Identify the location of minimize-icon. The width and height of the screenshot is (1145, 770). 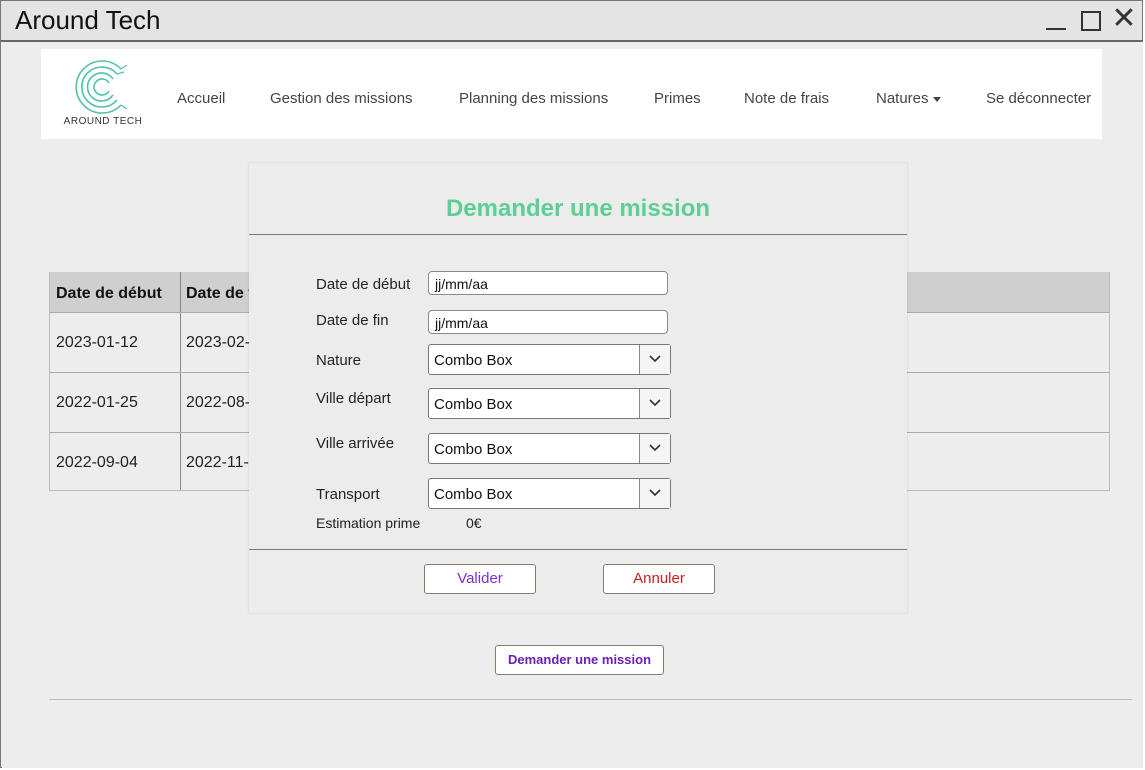
(1056, 20).